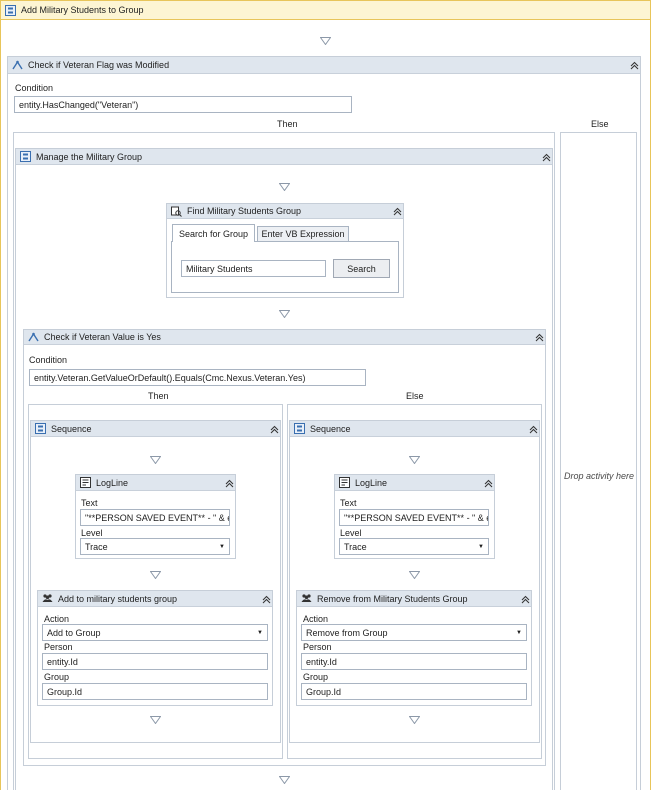 Image resolution: width=651 pixels, height=790 pixels. I want to click on outer-condition-label: Condition, so click(34, 88).